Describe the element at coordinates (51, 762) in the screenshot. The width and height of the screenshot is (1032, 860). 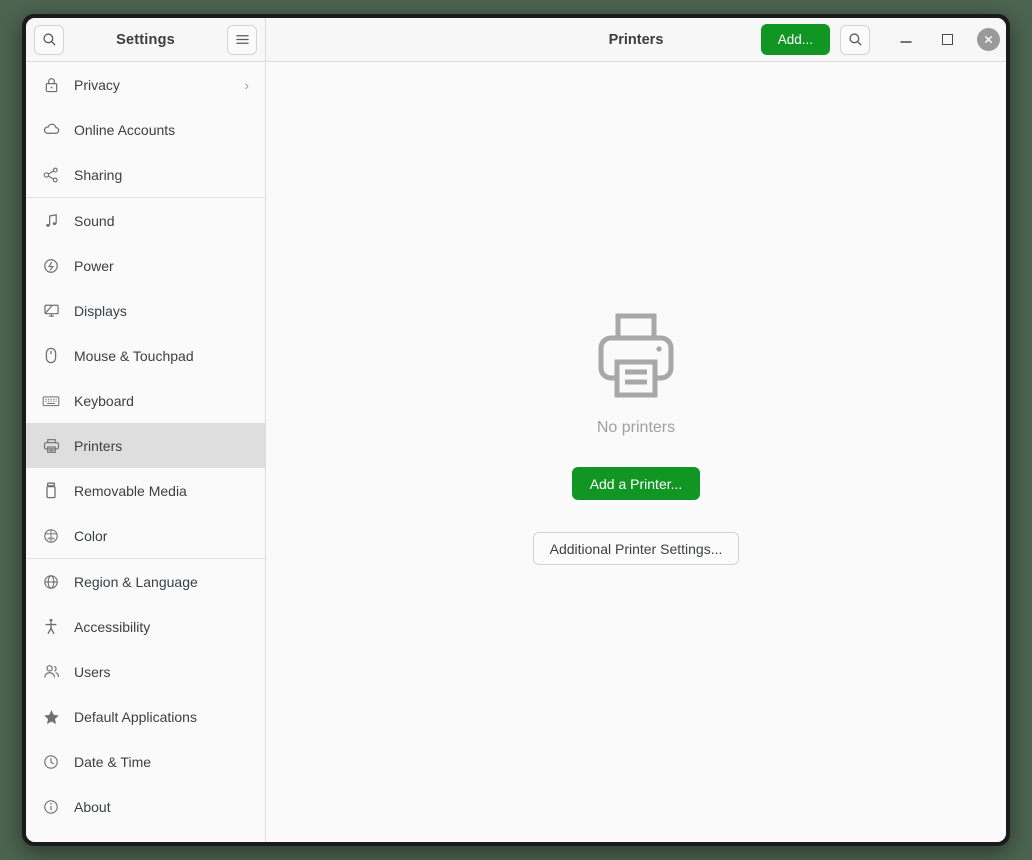
I see `clock-icon` at that location.